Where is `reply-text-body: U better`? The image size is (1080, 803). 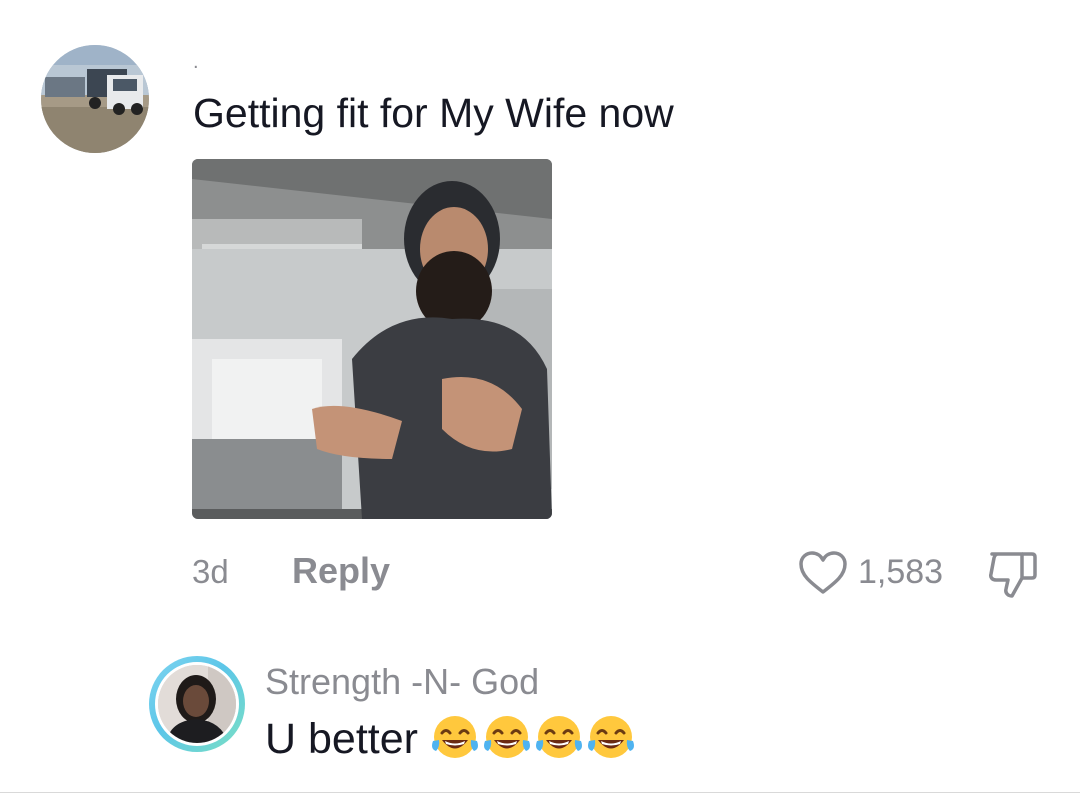
reply-text-body: U better is located at coordinates (341, 739).